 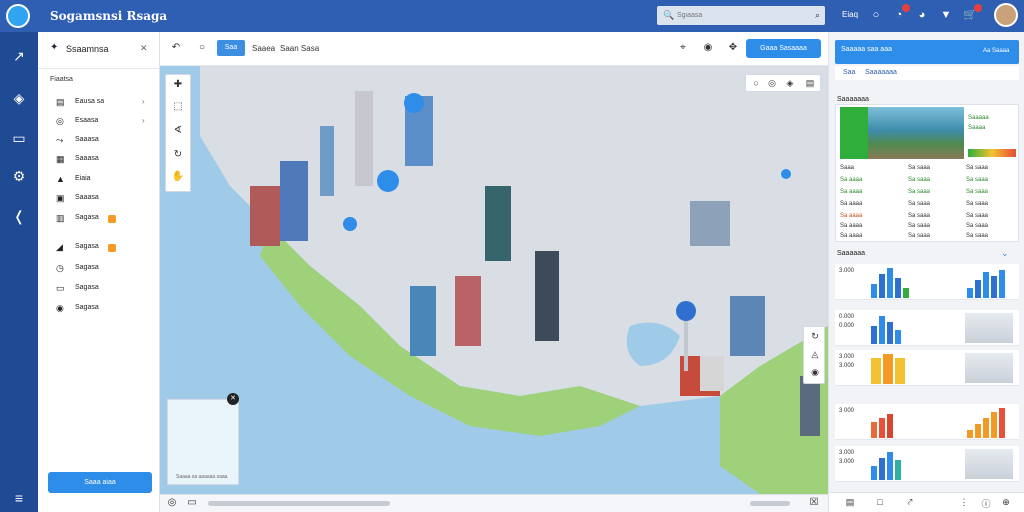 What do you see at coordinates (1006, 503) in the screenshot?
I see `add-icon: ⊕` at bounding box center [1006, 503].